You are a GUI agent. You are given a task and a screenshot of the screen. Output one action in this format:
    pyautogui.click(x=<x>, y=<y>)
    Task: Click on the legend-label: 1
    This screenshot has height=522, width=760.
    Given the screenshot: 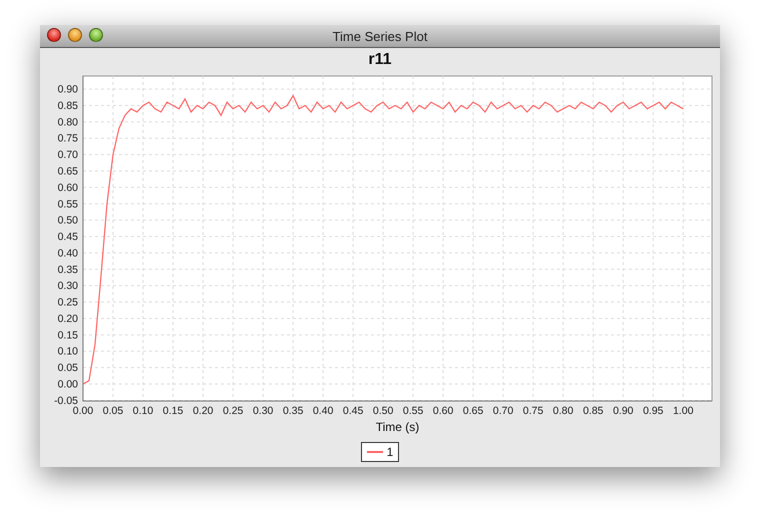 What is the action you would take?
    pyautogui.click(x=390, y=452)
    